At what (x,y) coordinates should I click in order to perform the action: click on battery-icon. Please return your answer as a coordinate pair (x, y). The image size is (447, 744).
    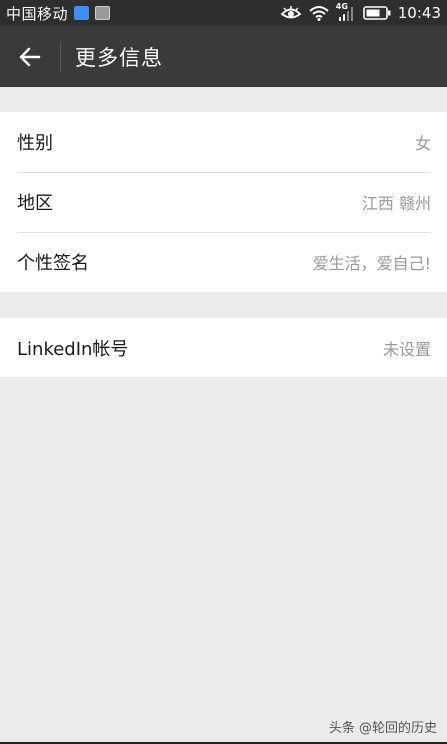
    Looking at the image, I should click on (376, 13).